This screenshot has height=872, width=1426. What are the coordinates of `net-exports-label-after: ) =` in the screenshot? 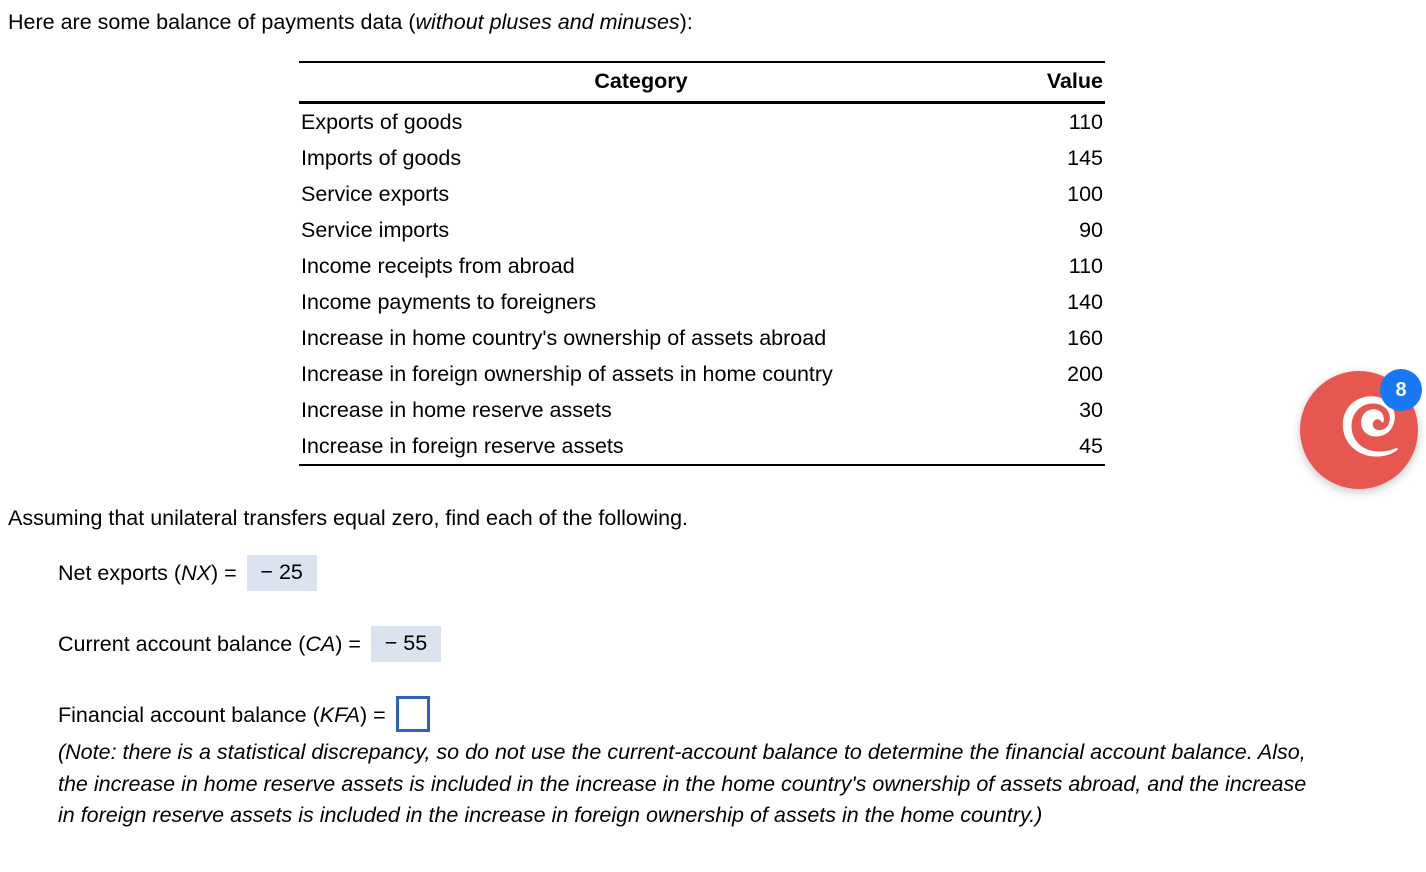 It's located at (223, 573).